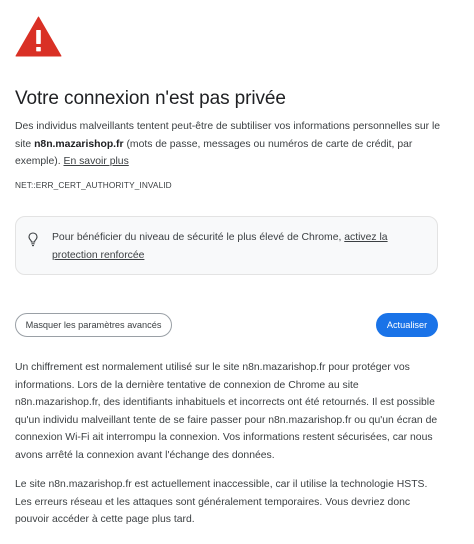 The width and height of the screenshot is (474, 544). I want to click on warning-triangle-icon, so click(38, 36).